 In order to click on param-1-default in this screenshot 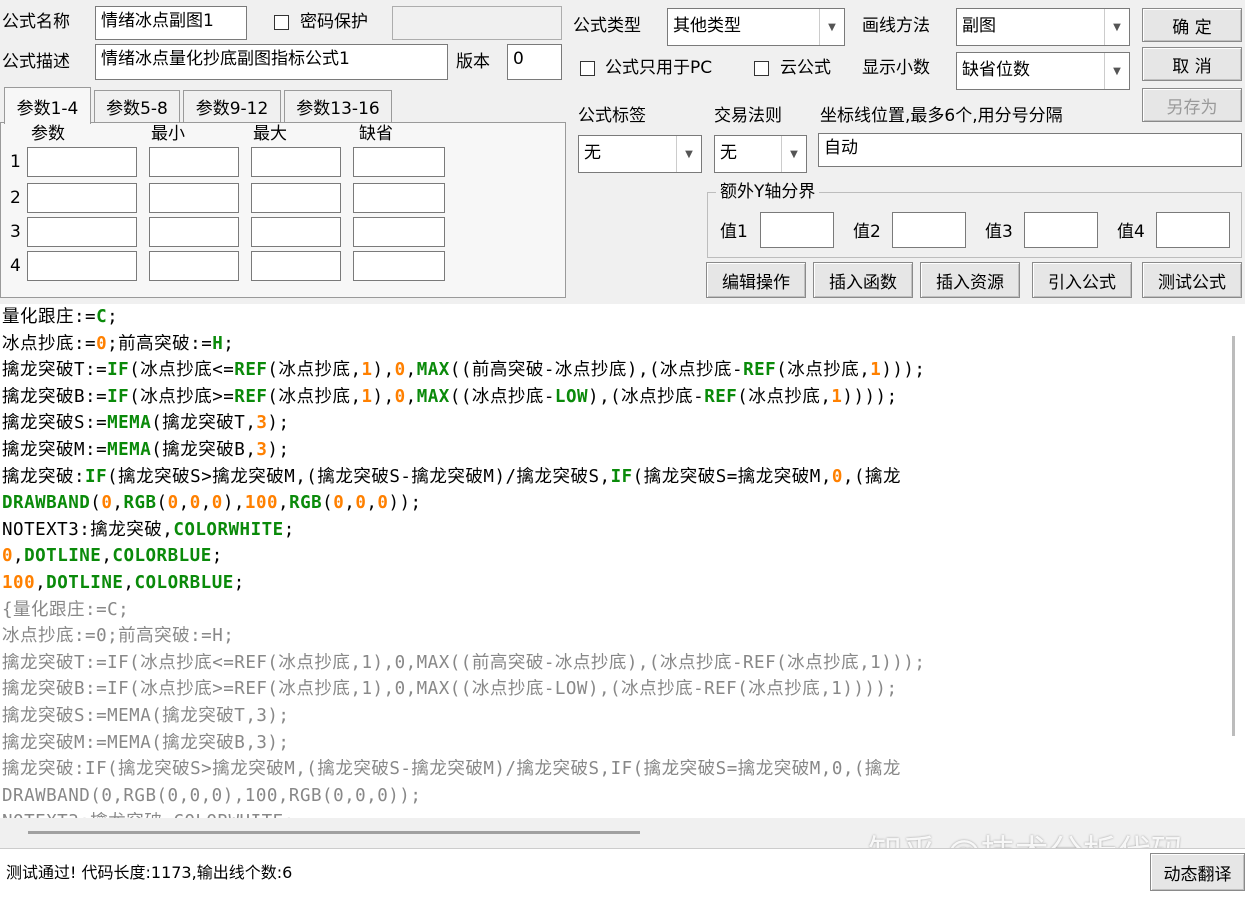, I will do `click(399, 162)`.